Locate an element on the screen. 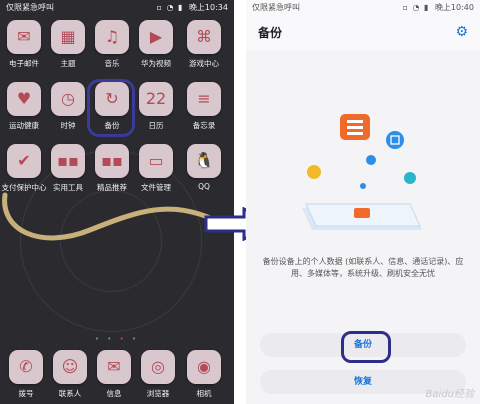 The height and width of the screenshot is (404, 480). page-title: 备份 is located at coordinates (270, 33).